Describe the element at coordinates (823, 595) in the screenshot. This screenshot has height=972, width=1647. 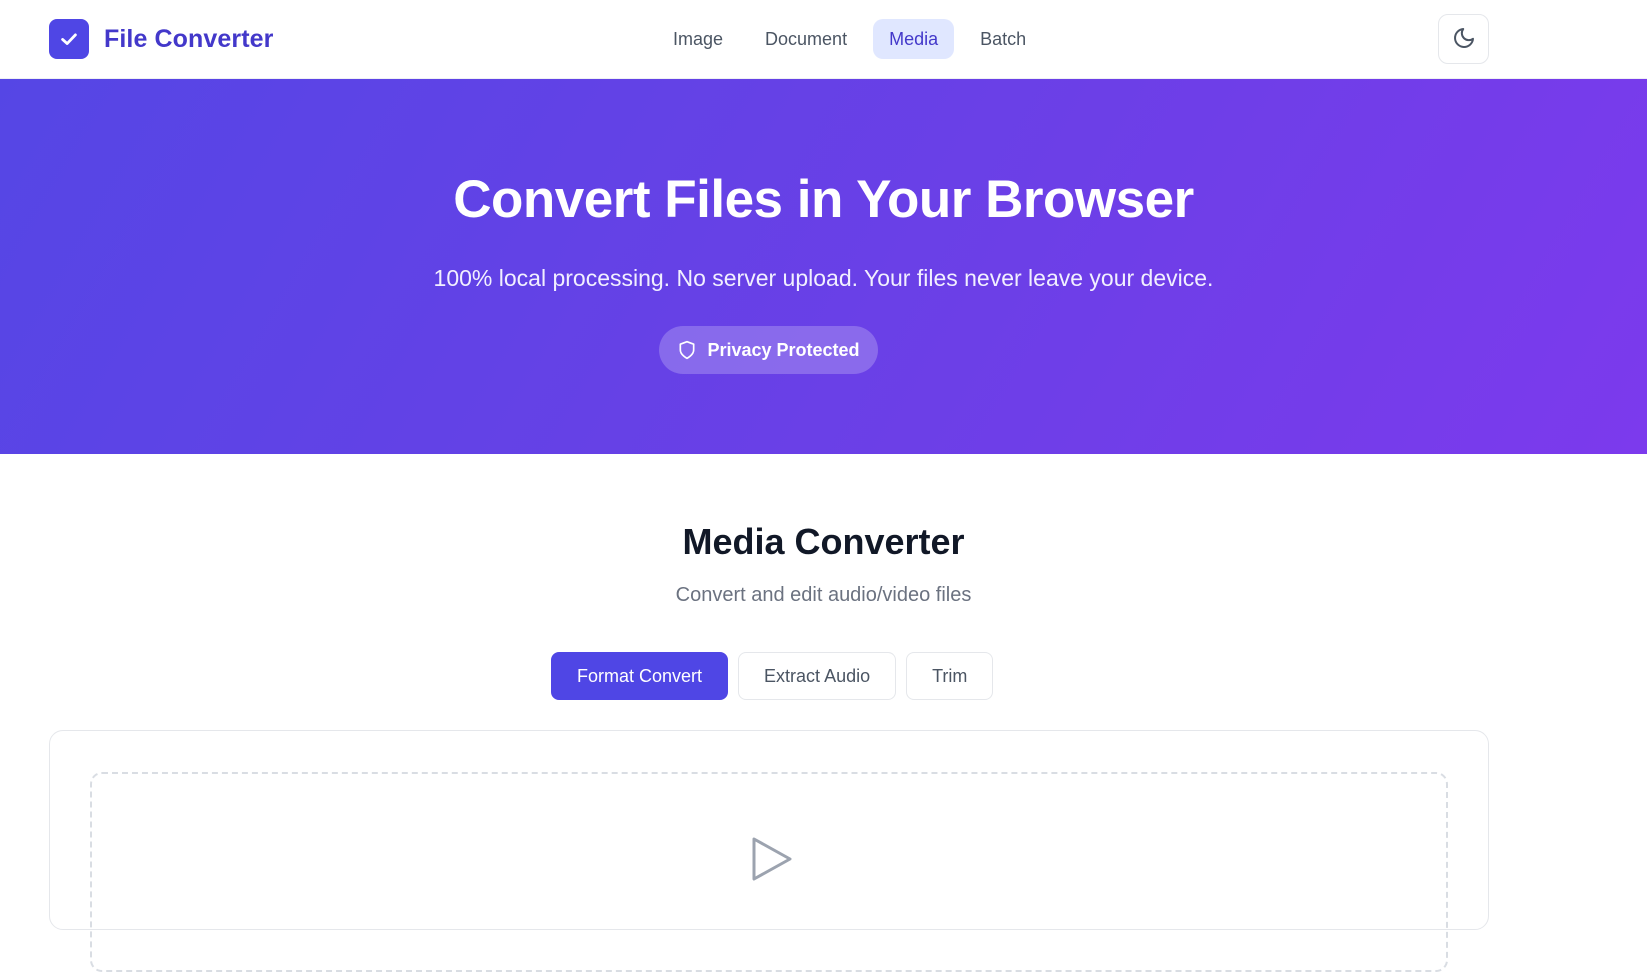
I see `section-subtitle: Convert and edit audio/video files` at that location.